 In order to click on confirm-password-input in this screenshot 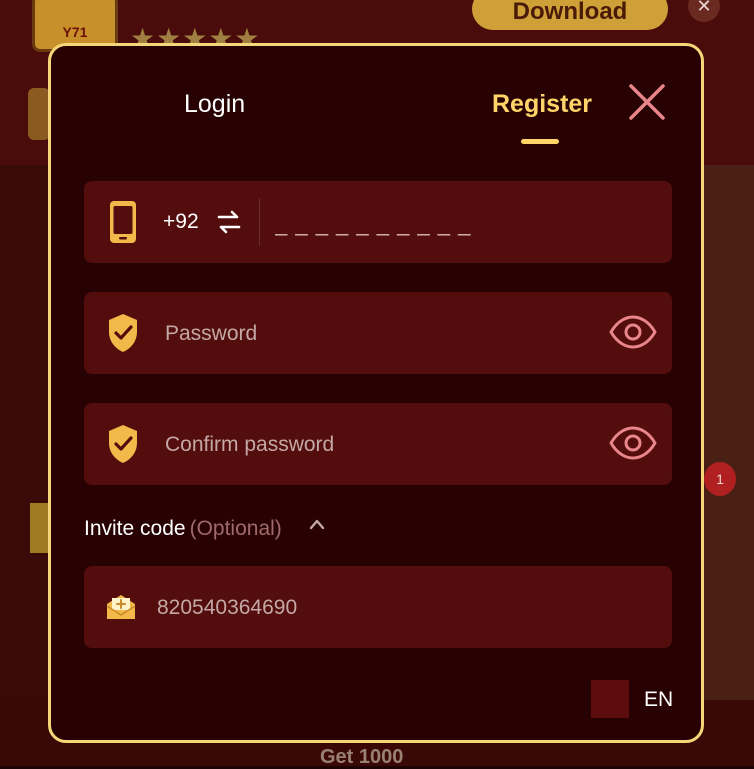, I will do `click(375, 445)`.